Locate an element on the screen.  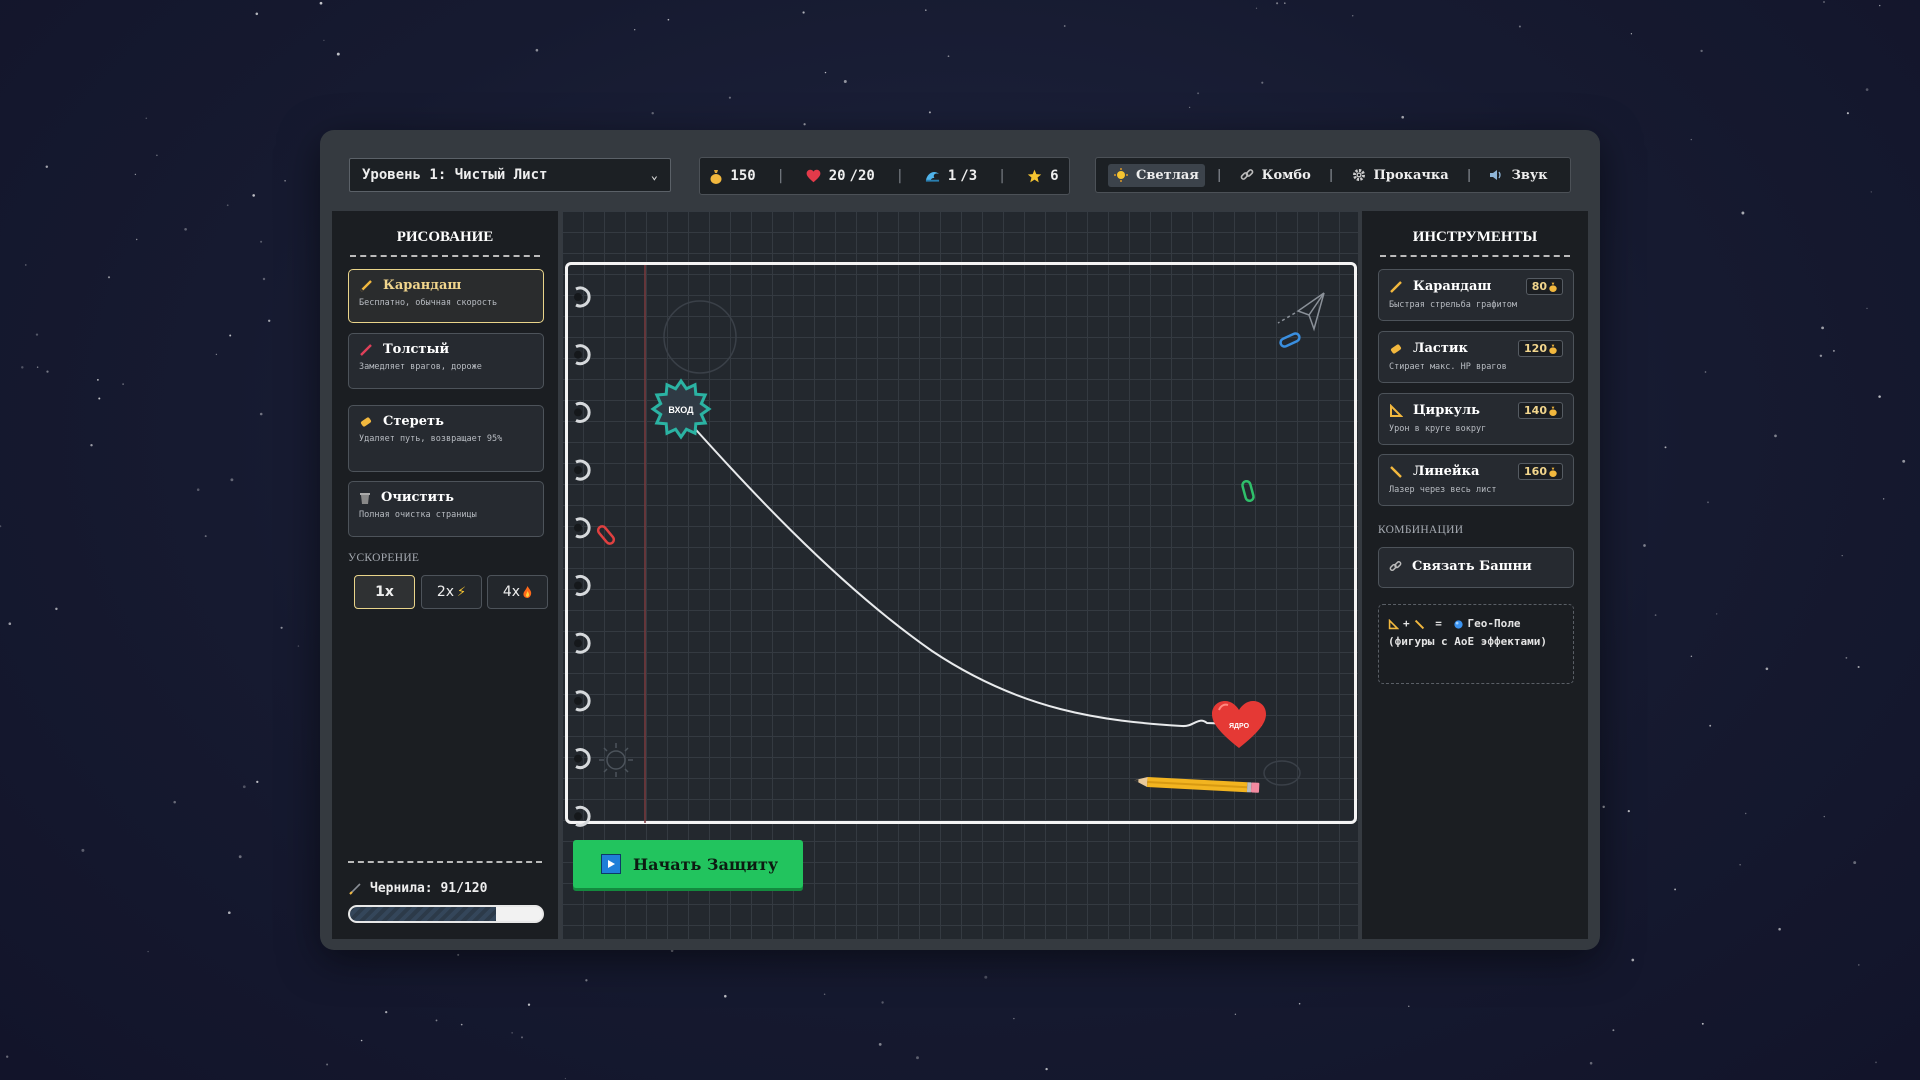
ink-divider is located at coordinates (445, 862).